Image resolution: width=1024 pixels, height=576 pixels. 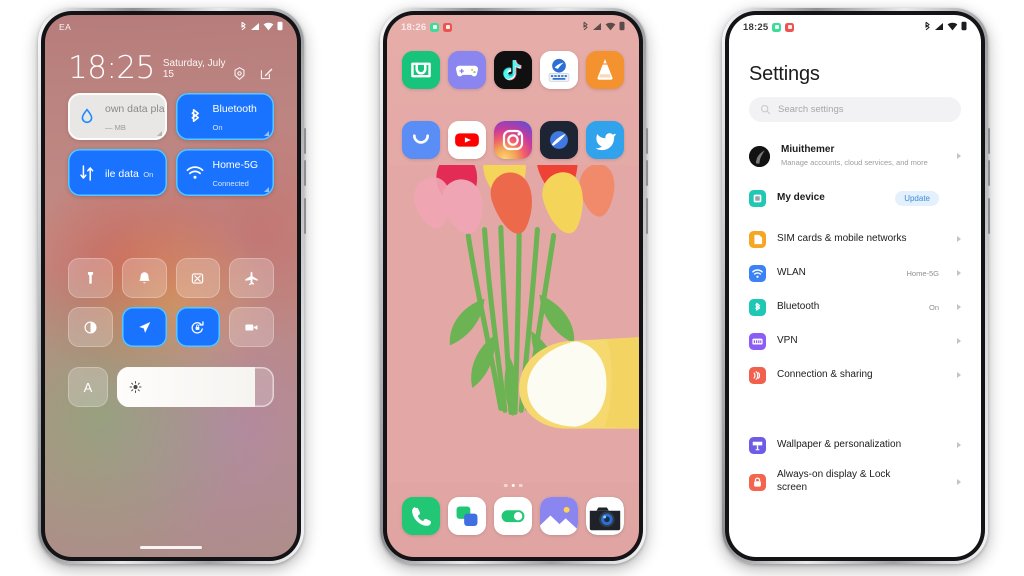 I want to click on row-label: Wallpaper & personalization, so click(x=839, y=444).